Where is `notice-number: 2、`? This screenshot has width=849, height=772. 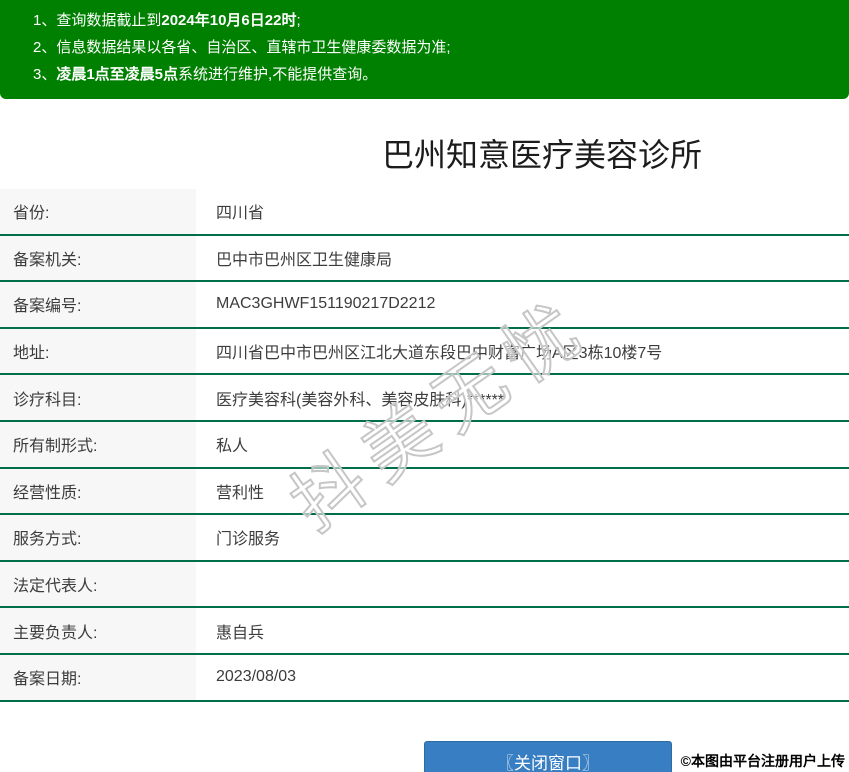
notice-number: 2、 is located at coordinates (45, 47).